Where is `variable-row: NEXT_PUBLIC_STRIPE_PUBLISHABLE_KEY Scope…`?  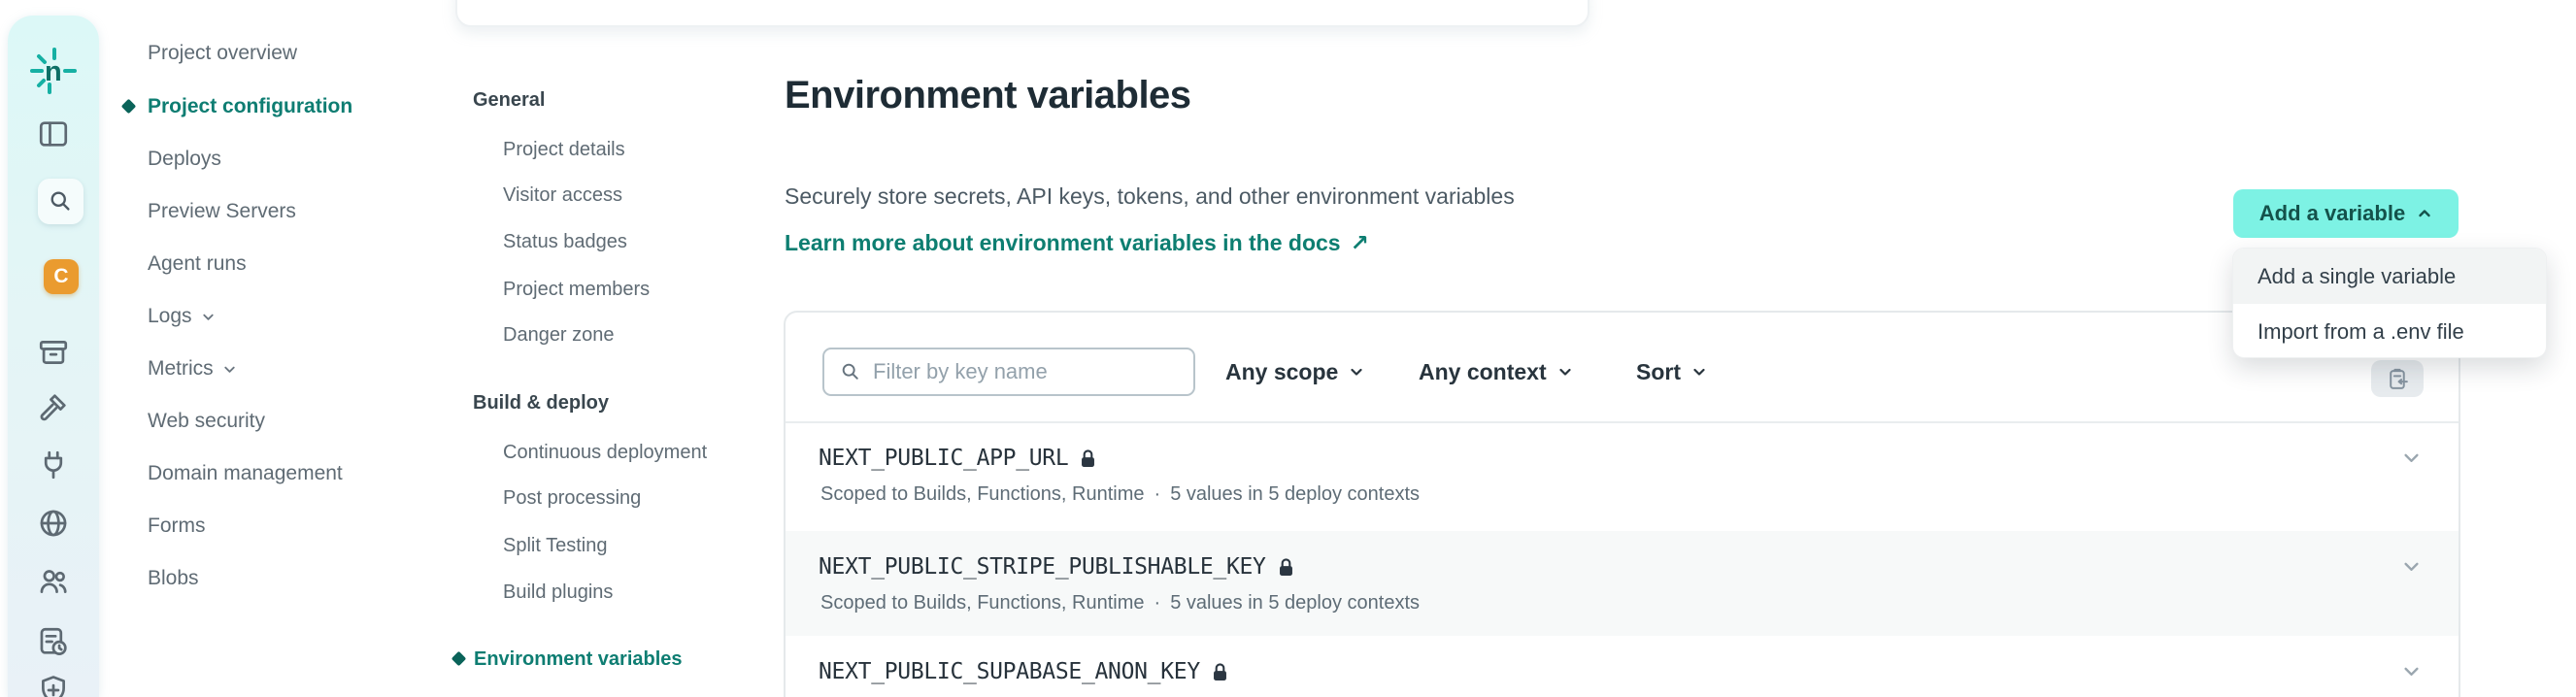
variable-row: NEXT_PUBLIC_STRIPE_PUBLISHABLE_KEY Scope… is located at coordinates (1623, 583).